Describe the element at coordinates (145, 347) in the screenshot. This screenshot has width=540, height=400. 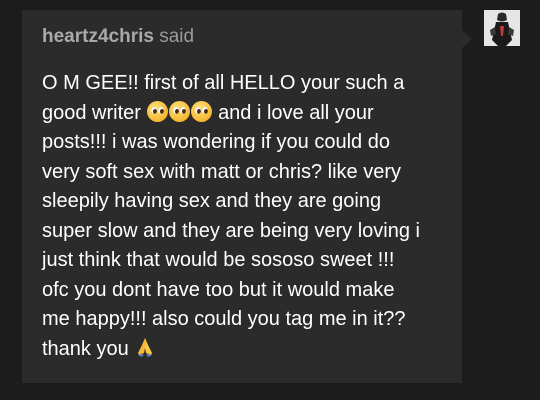
I see `folded-hands-icon` at that location.